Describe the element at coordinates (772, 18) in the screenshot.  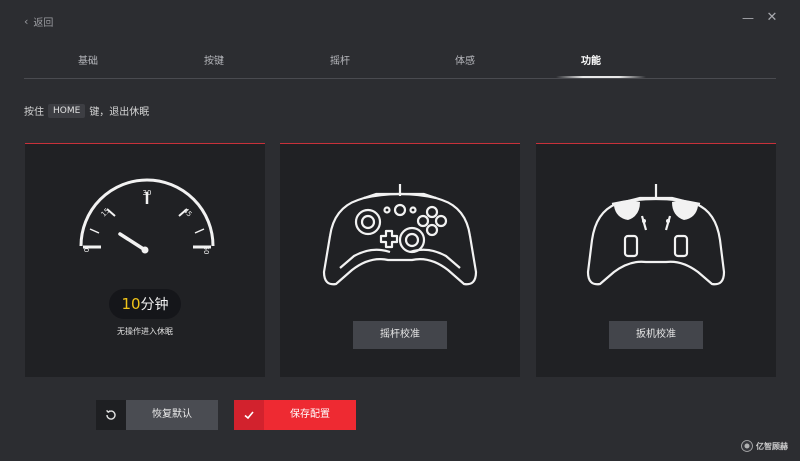
I see `close-icon: ✕` at that location.